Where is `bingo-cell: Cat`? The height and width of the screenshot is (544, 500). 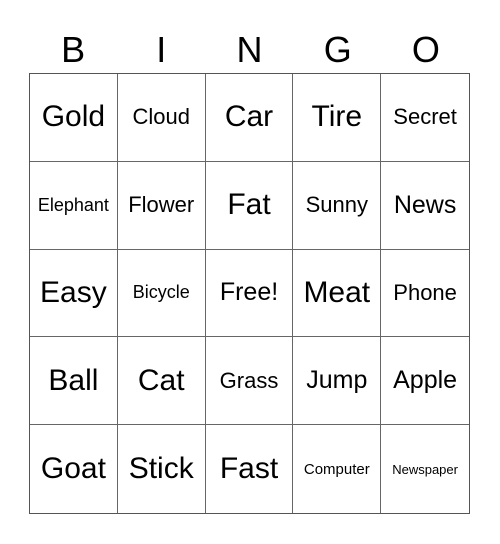 bingo-cell: Cat is located at coordinates (161, 381).